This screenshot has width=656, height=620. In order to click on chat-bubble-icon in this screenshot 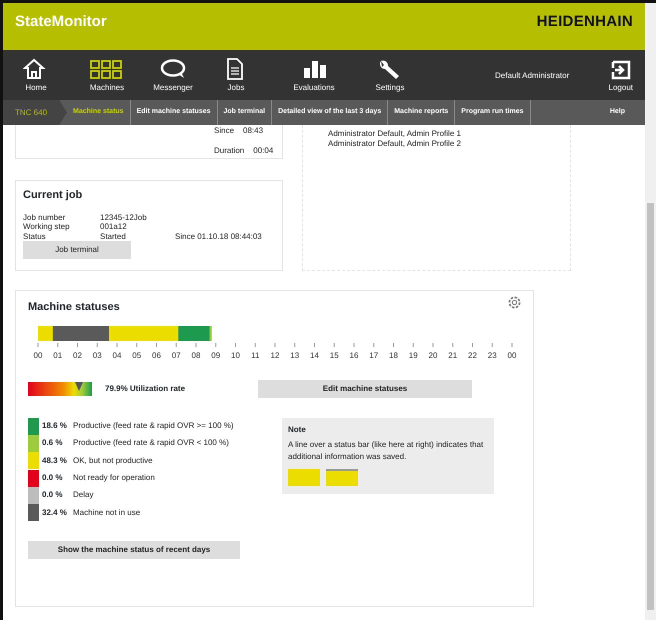, I will do `click(173, 69)`.